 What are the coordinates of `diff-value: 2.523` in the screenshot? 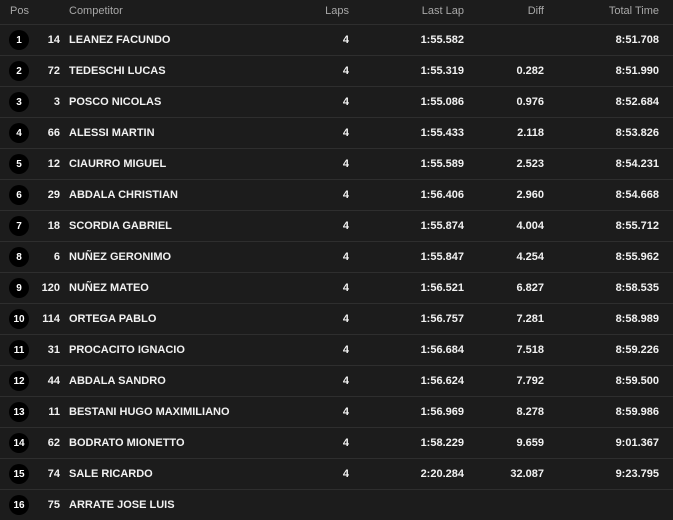 It's located at (530, 164).